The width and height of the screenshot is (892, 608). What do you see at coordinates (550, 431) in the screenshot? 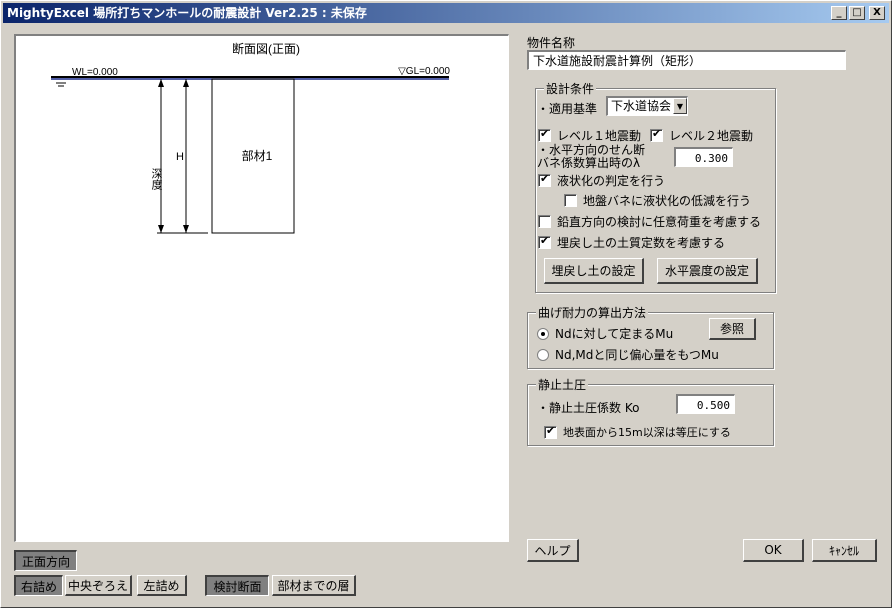
I see `uniform-pressure-checkbox-box` at bounding box center [550, 431].